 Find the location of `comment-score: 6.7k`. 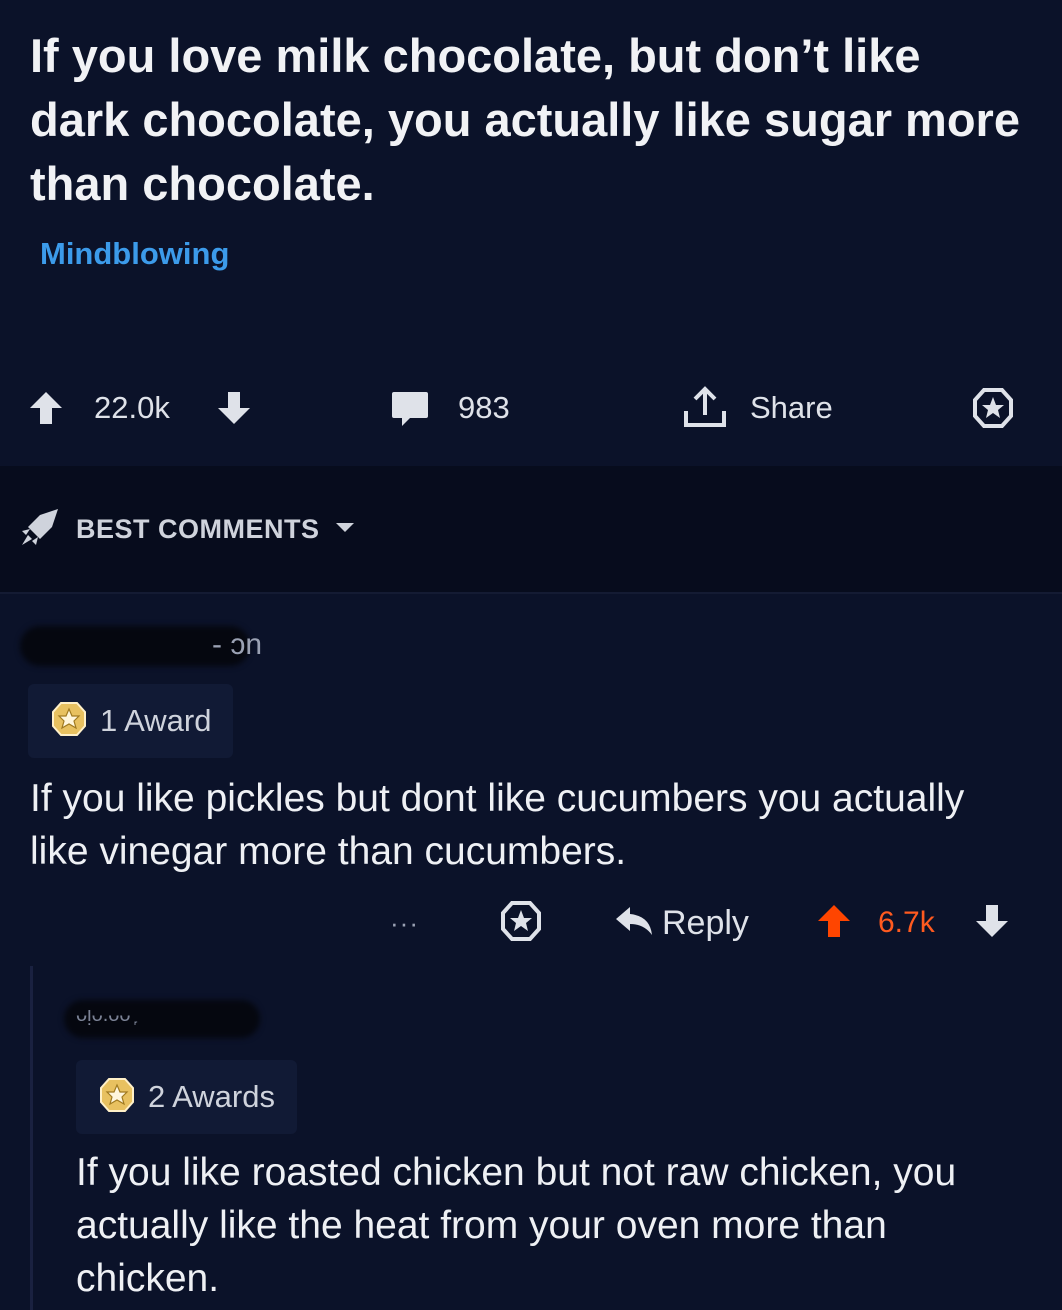

comment-score: 6.7k is located at coordinates (906, 923).